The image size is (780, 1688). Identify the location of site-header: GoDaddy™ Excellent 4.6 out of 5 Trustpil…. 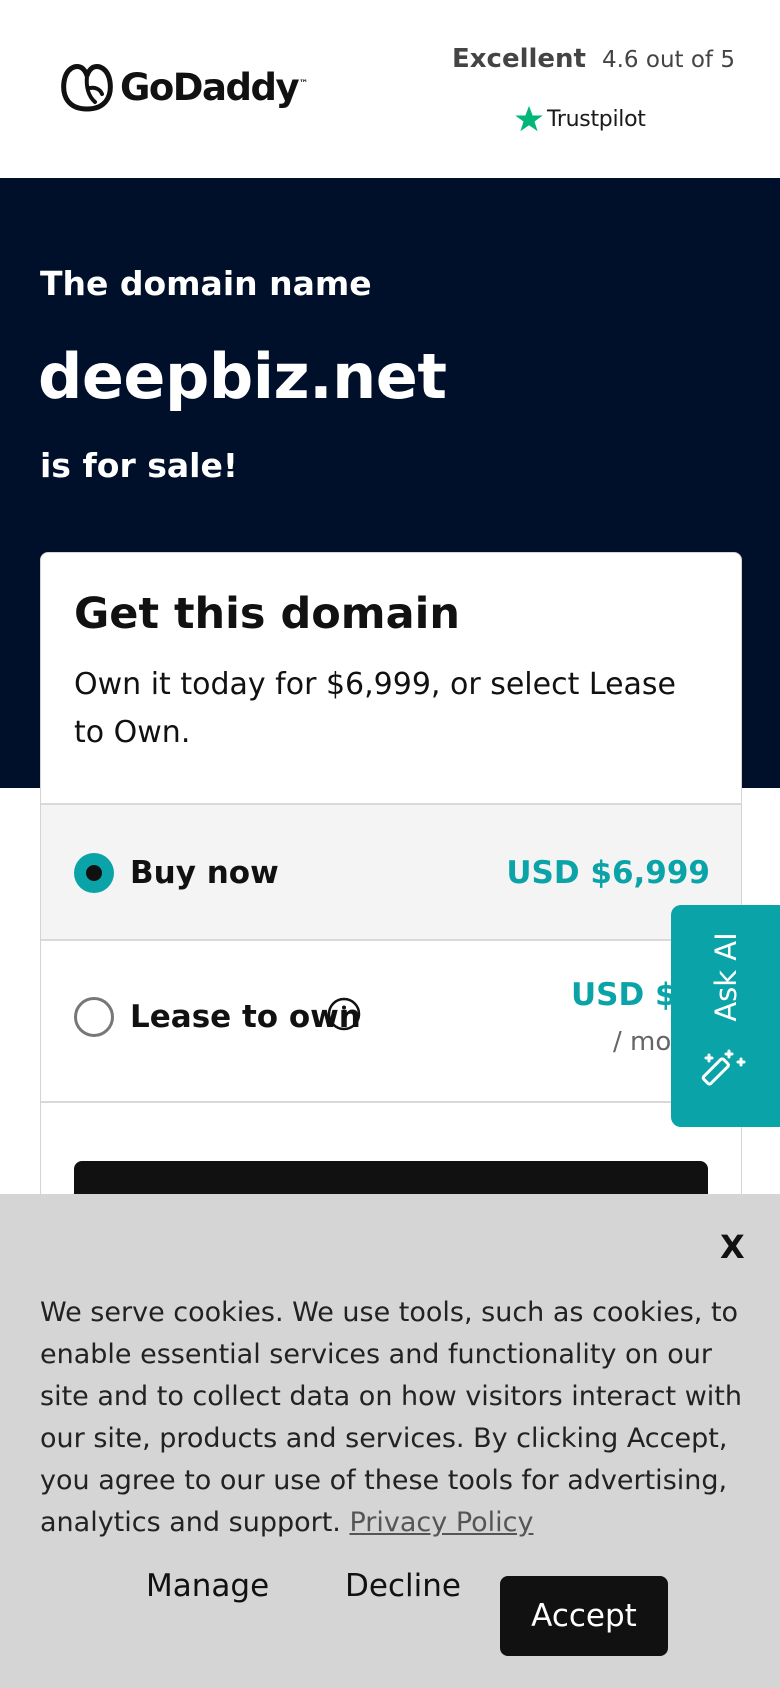
(390, 89).